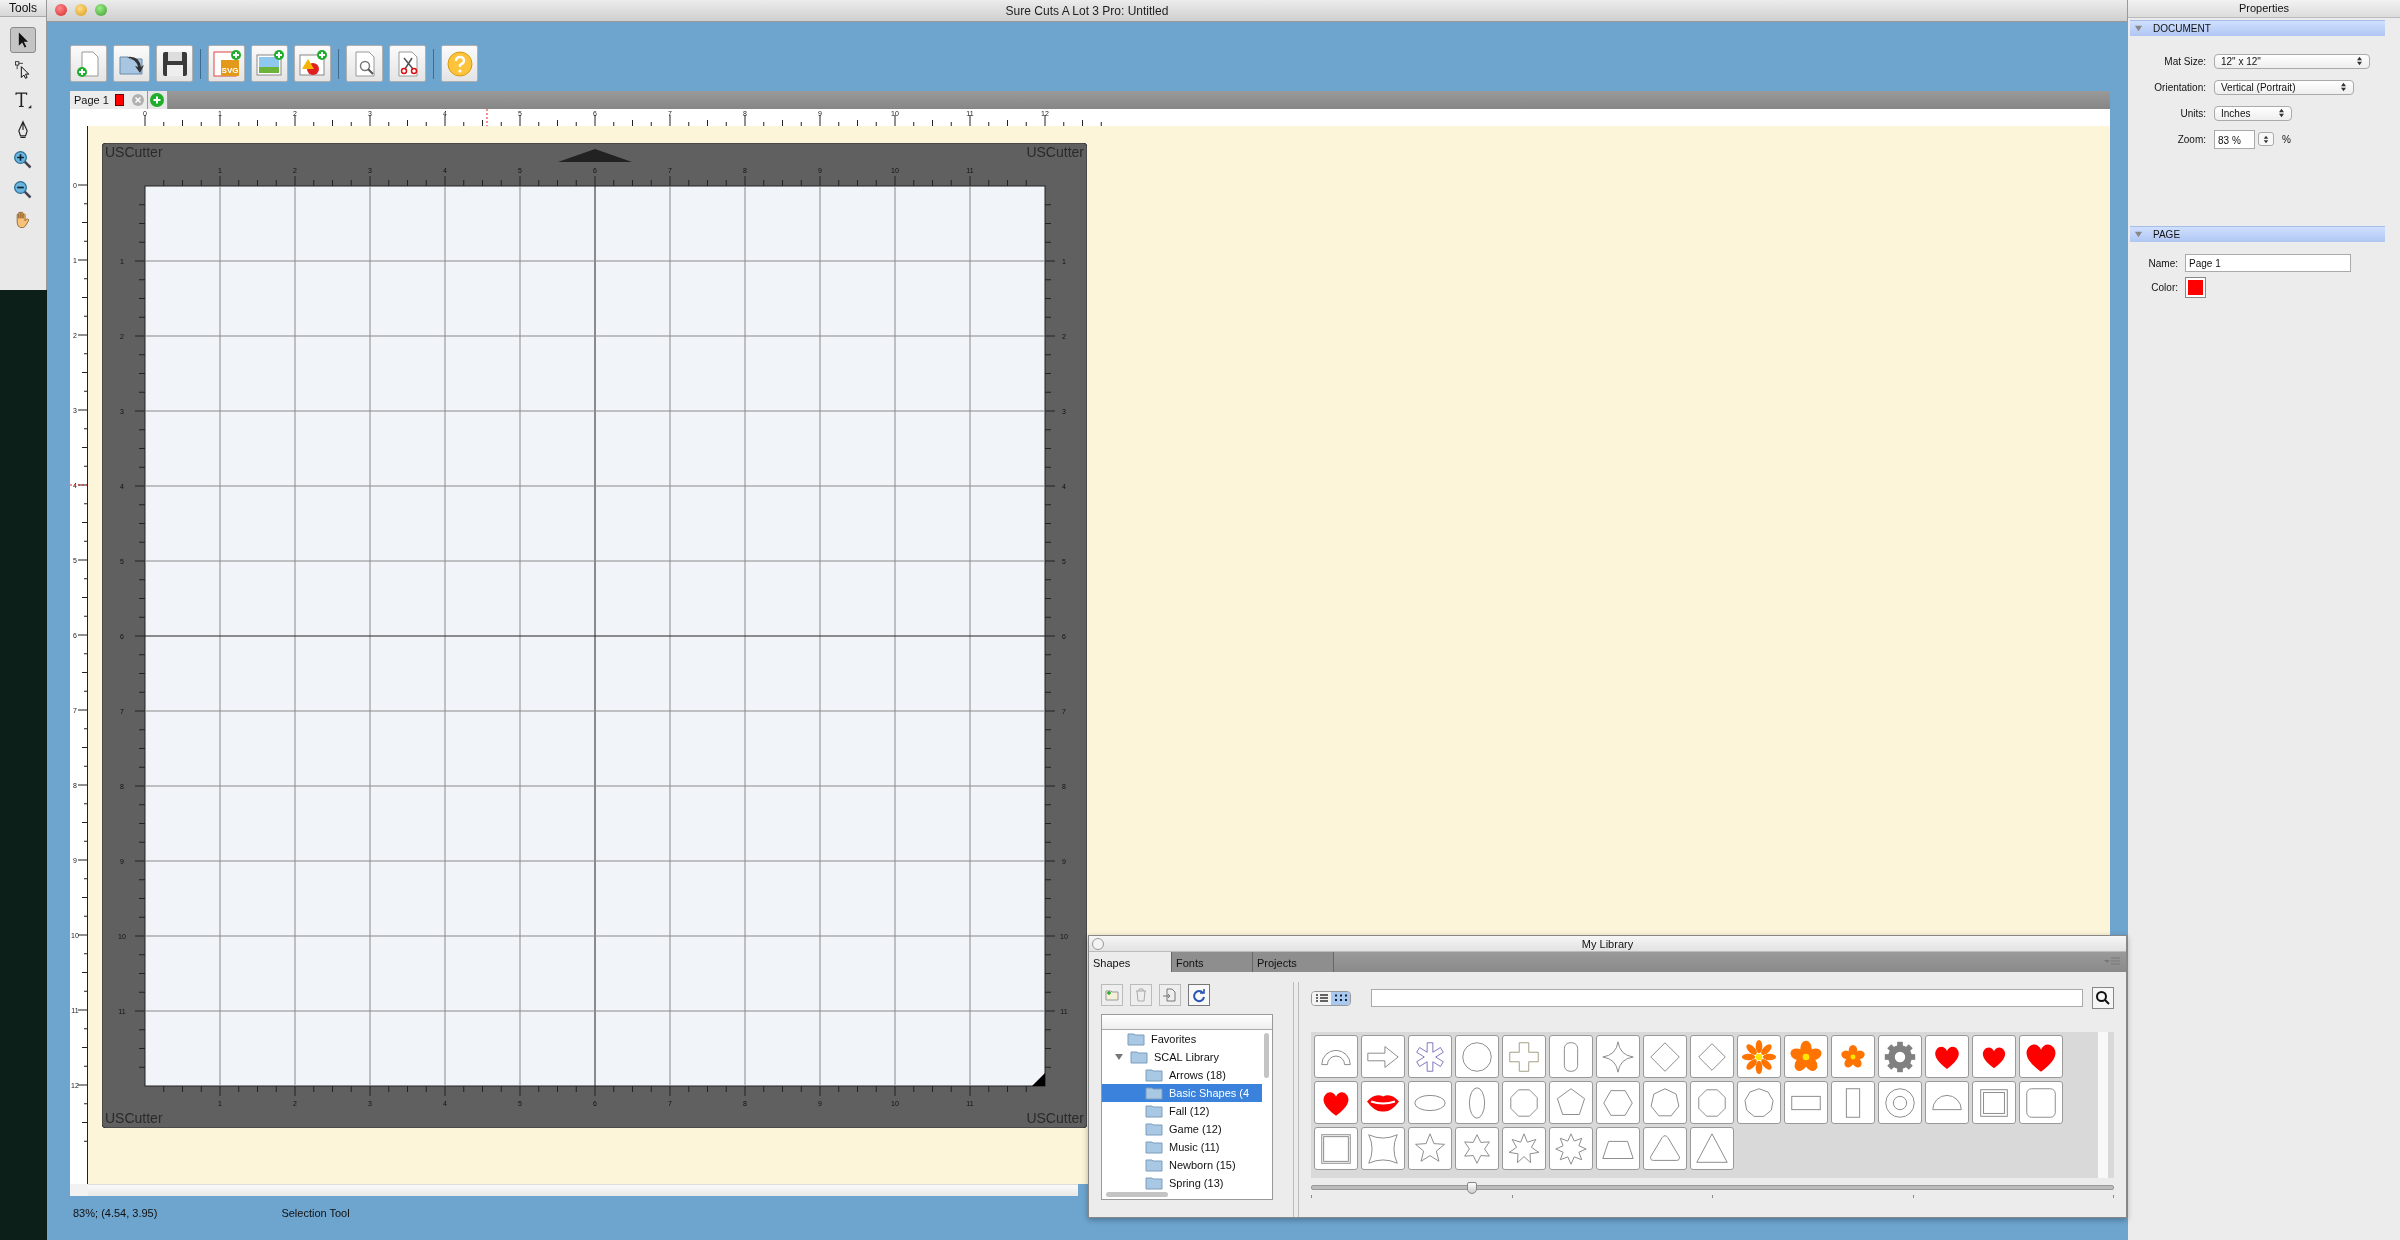  Describe the element at coordinates (157, 100) in the screenshot. I see `add-page-button` at that location.